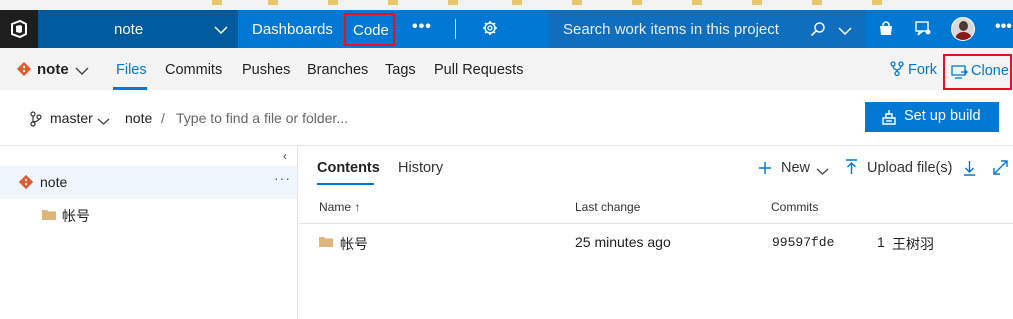  What do you see at coordinates (889, 118) in the screenshot?
I see `build-icon` at bounding box center [889, 118].